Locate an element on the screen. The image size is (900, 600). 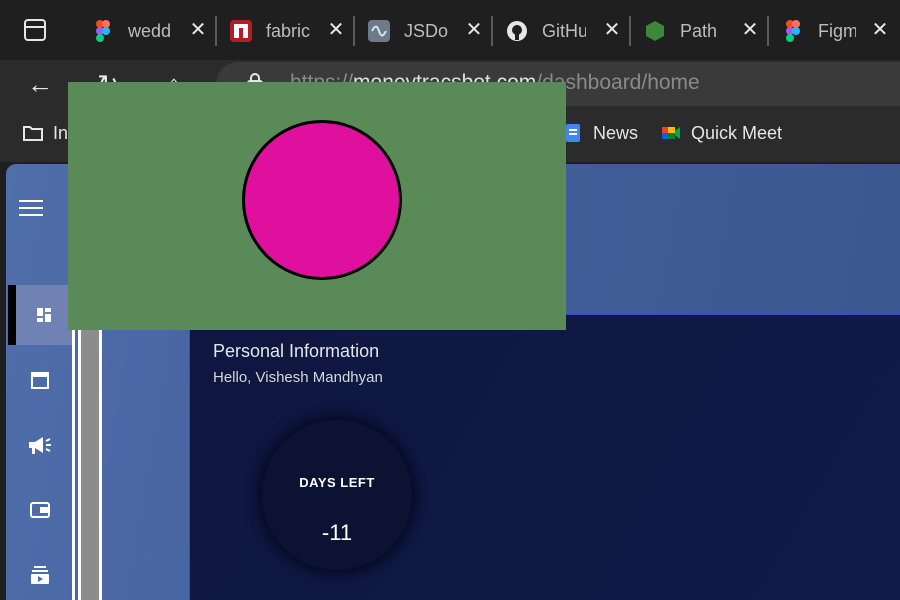
tab-github: GitHub ✕ is located at coordinates (563, 31).